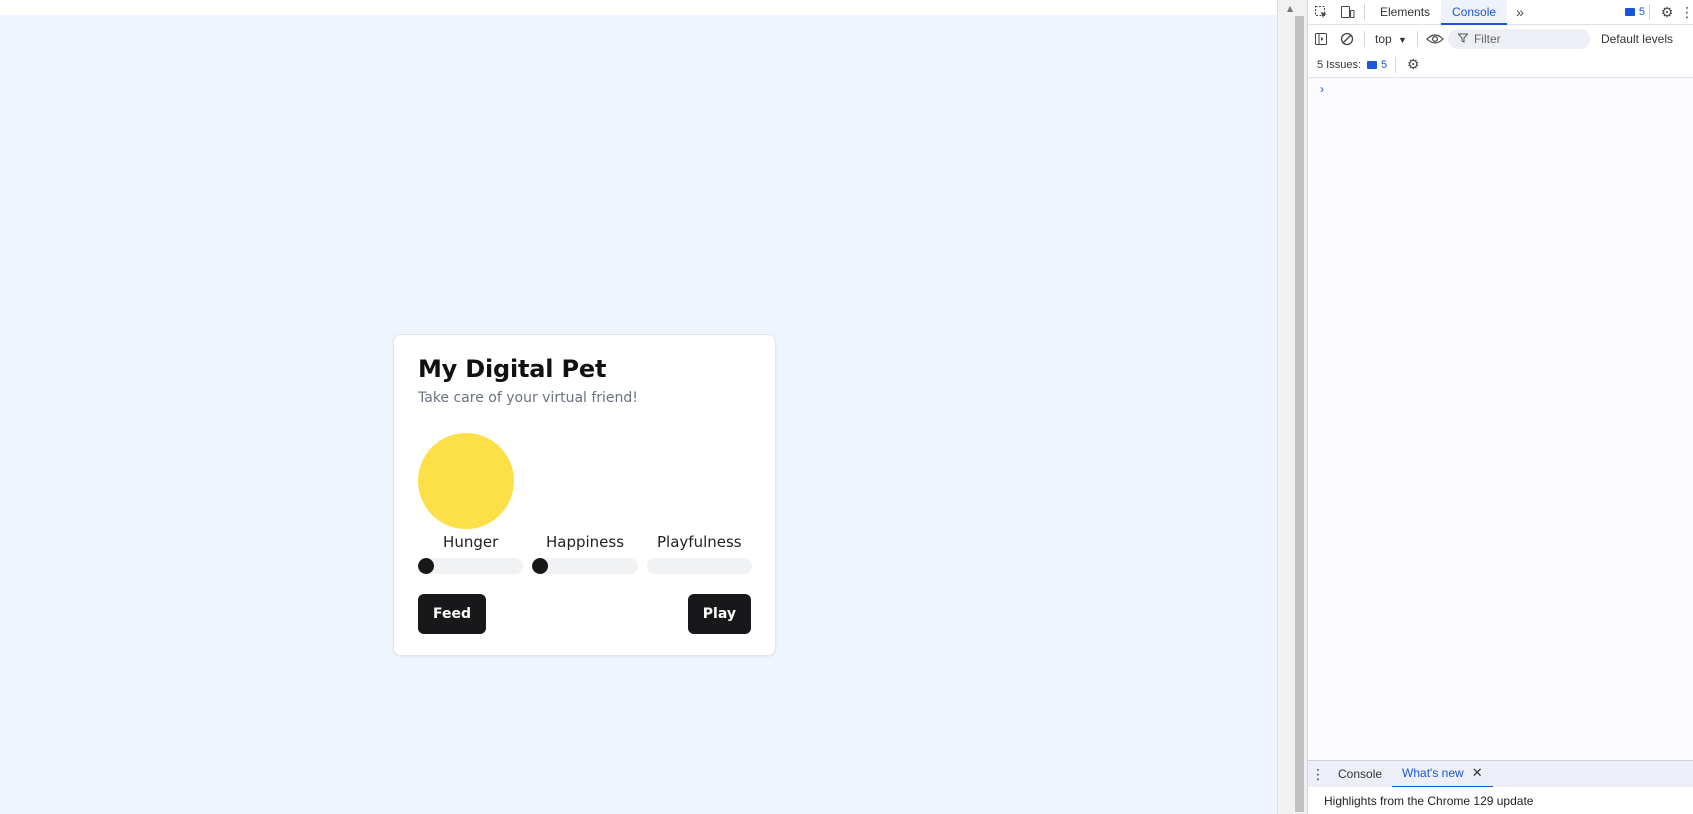 Image resolution: width=1693 pixels, height=814 pixels. Describe the element at coordinates (1637, 39) in the screenshot. I see `log-levels-dropdown: Default levels` at that location.